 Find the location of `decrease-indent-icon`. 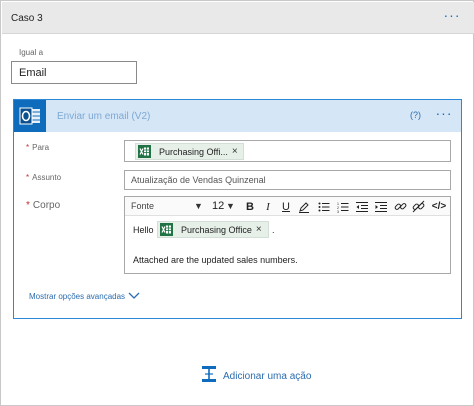

decrease-indent-icon is located at coordinates (362, 206).